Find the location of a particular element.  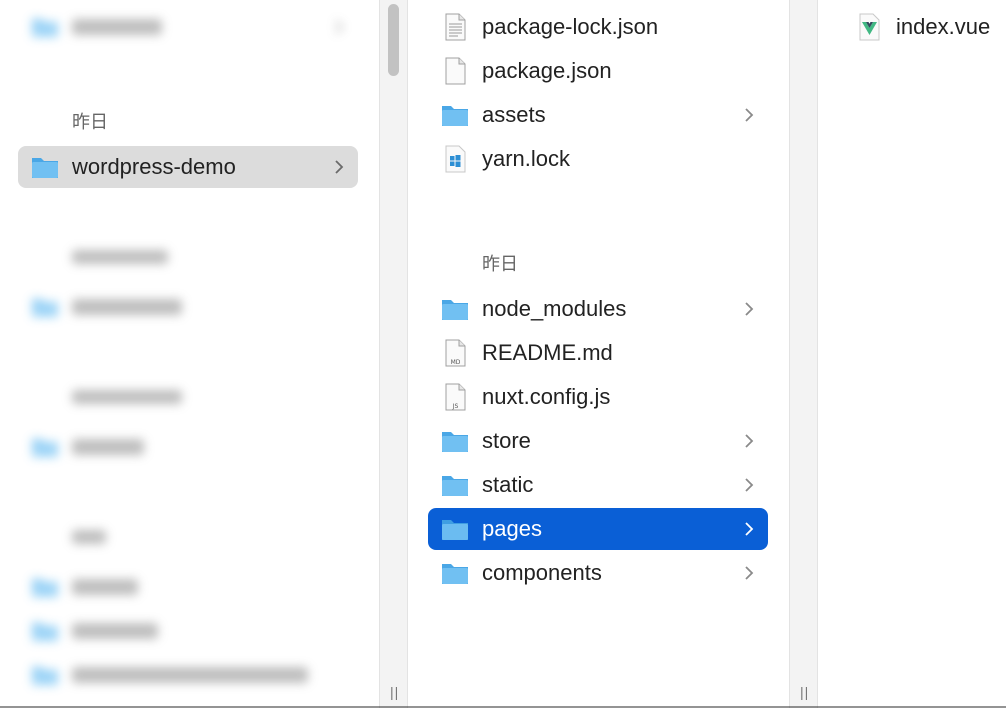

scrollbar-thumb is located at coordinates (393, 40).